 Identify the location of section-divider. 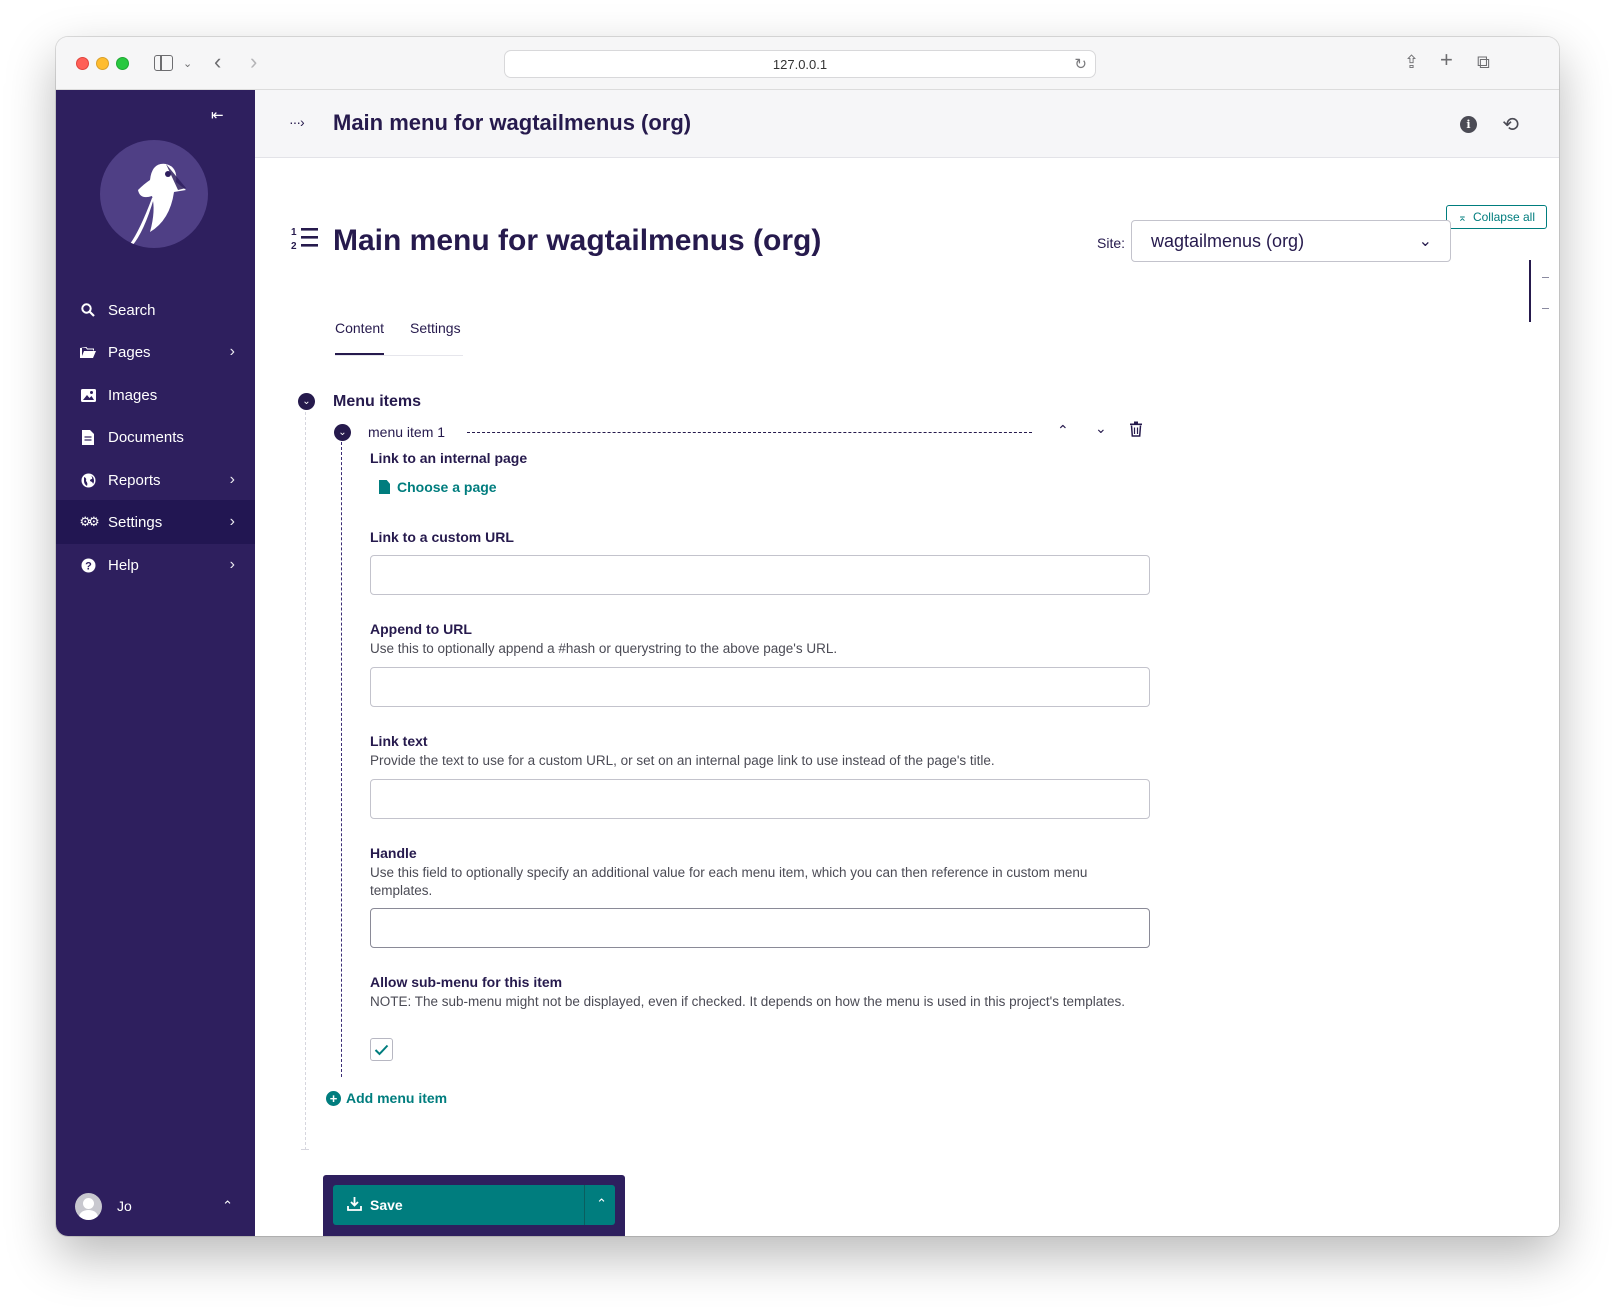
(305, 781).